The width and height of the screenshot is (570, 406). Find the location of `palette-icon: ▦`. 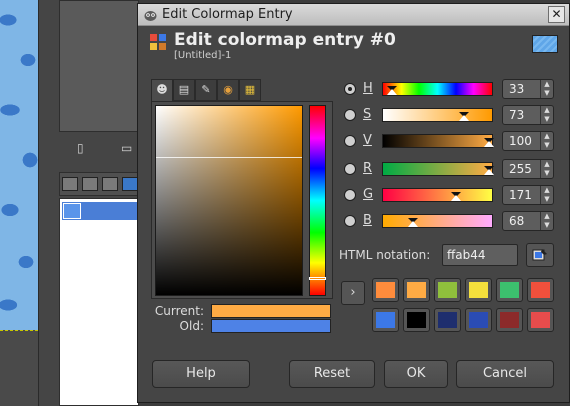

palette-icon: ▦ is located at coordinates (250, 89).